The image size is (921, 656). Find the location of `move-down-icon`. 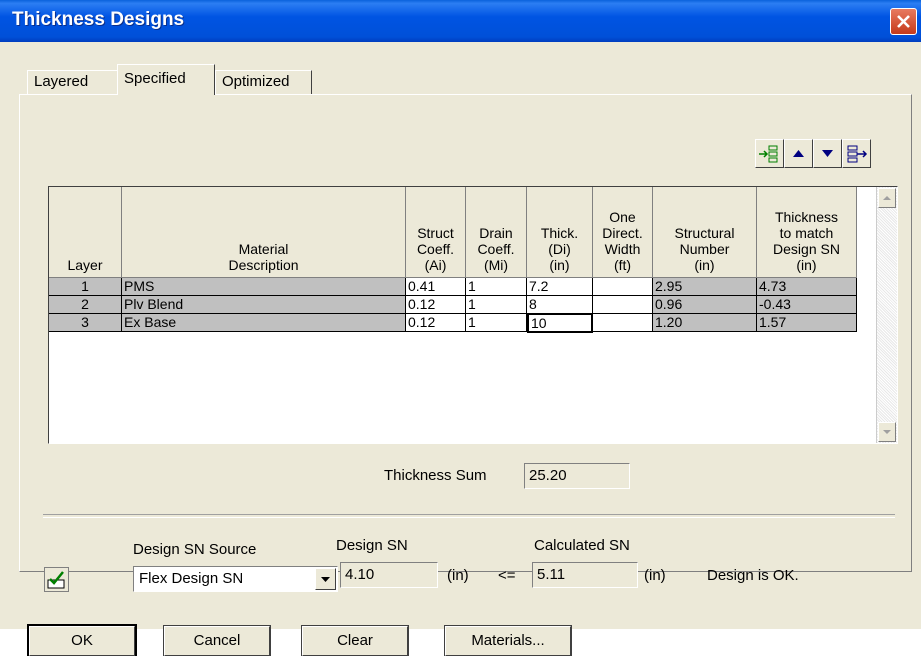

move-down-icon is located at coordinates (827, 153).